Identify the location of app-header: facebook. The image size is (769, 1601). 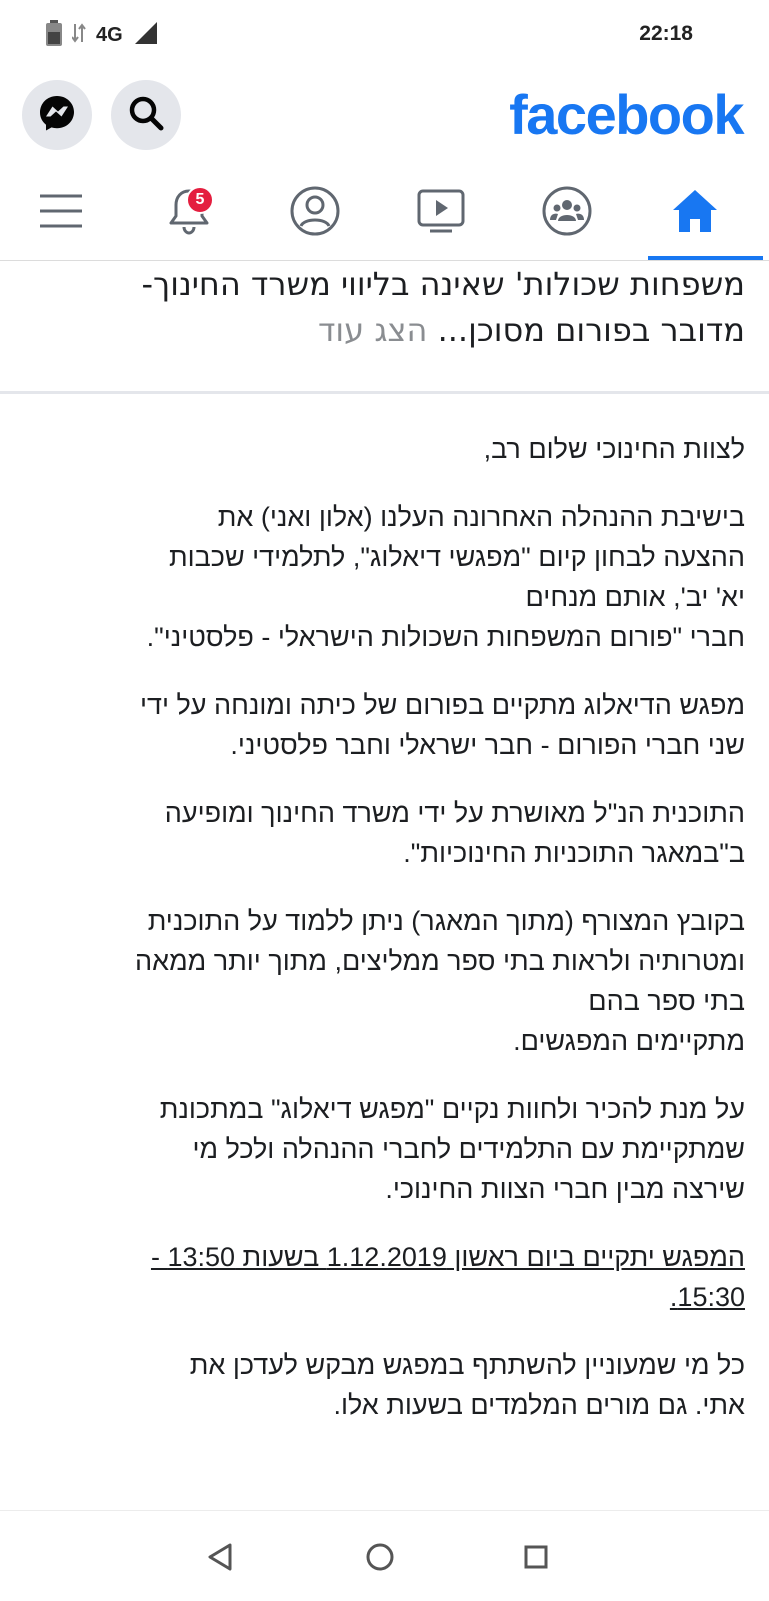
(384, 116).